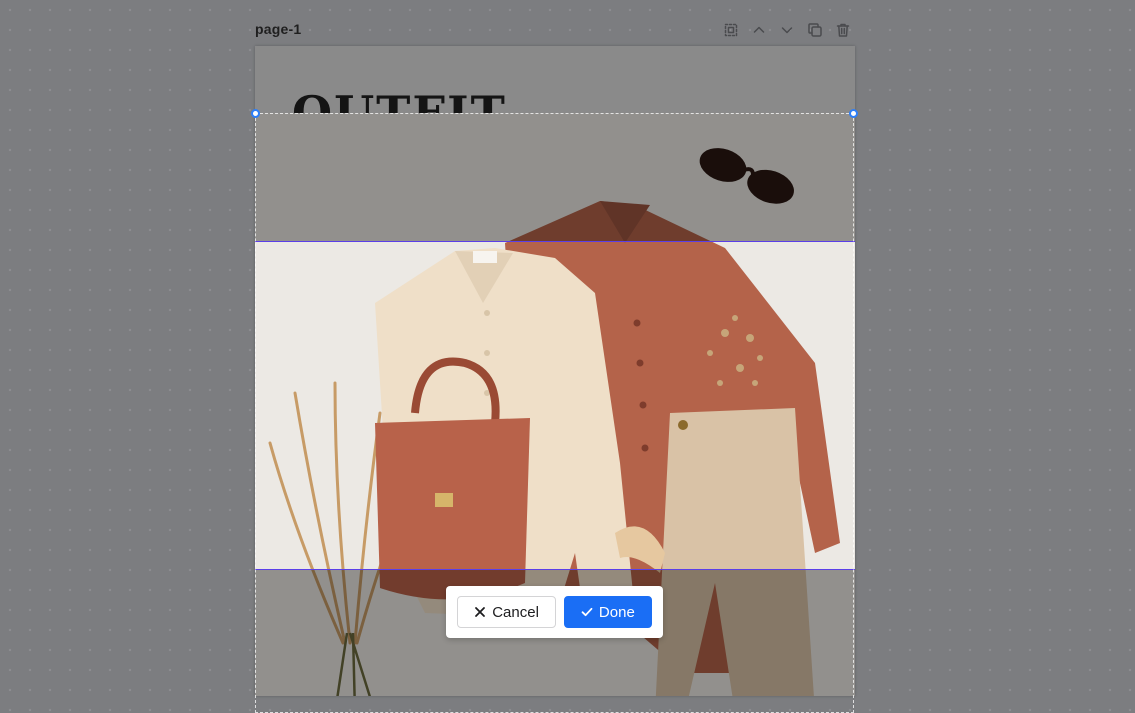 This screenshot has width=1135, height=713. I want to click on page-toolbar, so click(787, 30).